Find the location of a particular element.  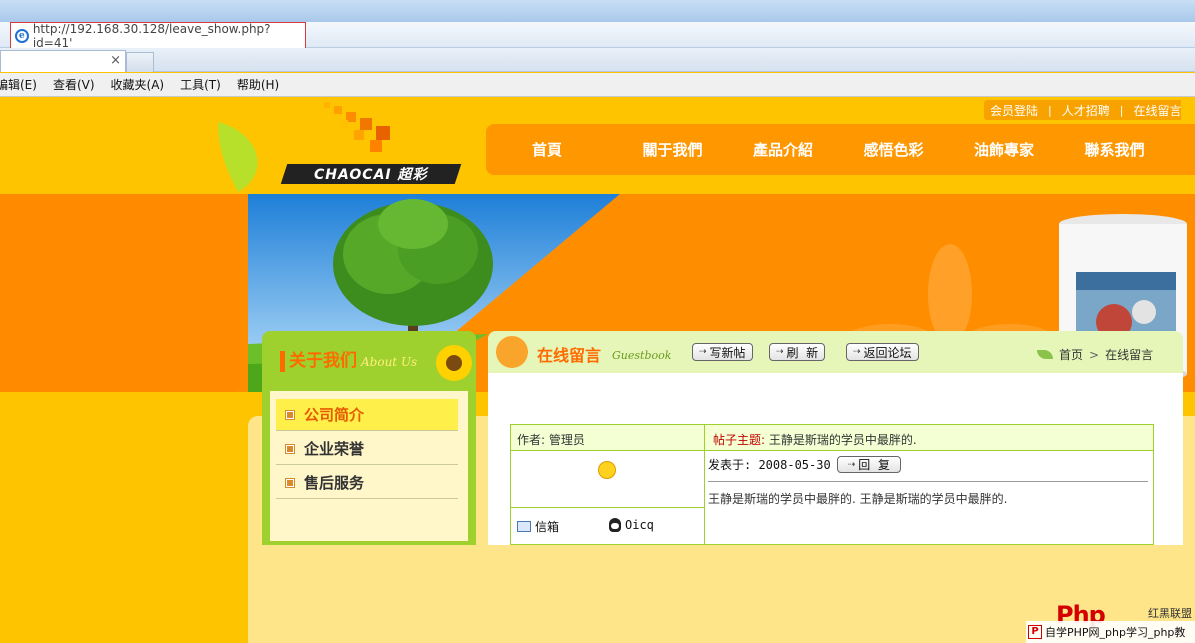

sidebar-item-honors: 企业荣誉 is located at coordinates (367, 449).